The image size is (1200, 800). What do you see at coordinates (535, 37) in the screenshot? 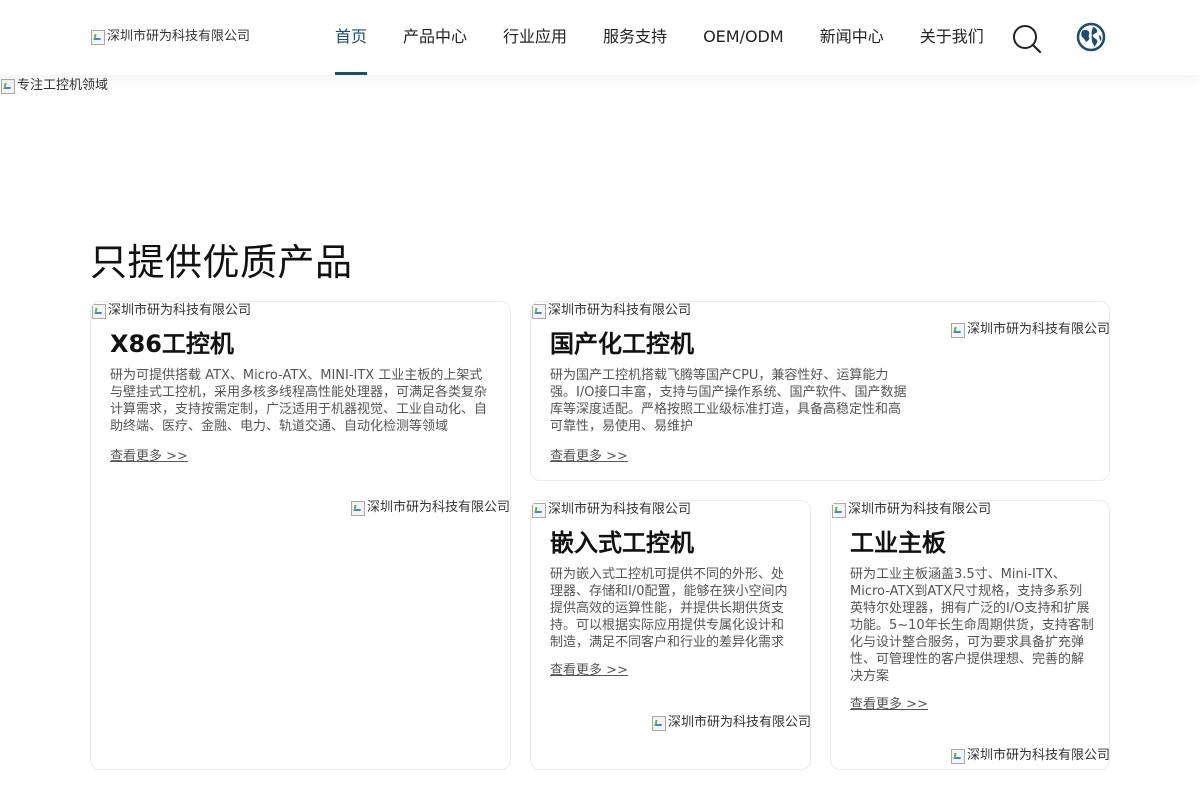
I see `nav-item-industry: 行业应用` at bounding box center [535, 37].